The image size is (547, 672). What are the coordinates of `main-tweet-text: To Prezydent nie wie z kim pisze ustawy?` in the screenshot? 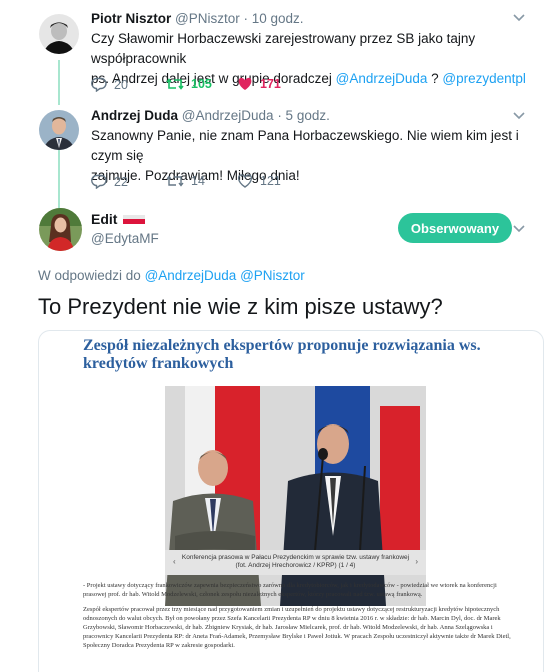 It's located at (240, 306).